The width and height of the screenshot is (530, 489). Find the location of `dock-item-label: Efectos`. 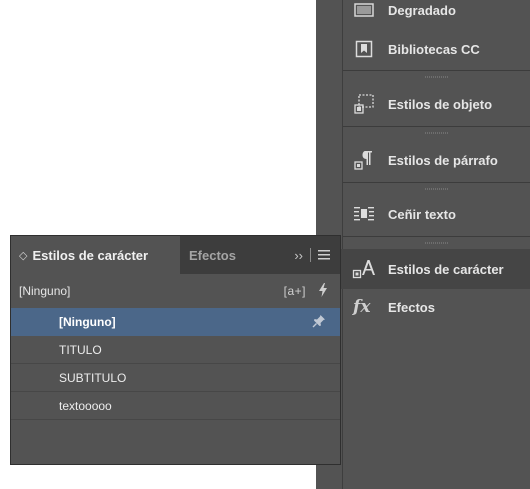

dock-item-label: Efectos is located at coordinates (411, 307).